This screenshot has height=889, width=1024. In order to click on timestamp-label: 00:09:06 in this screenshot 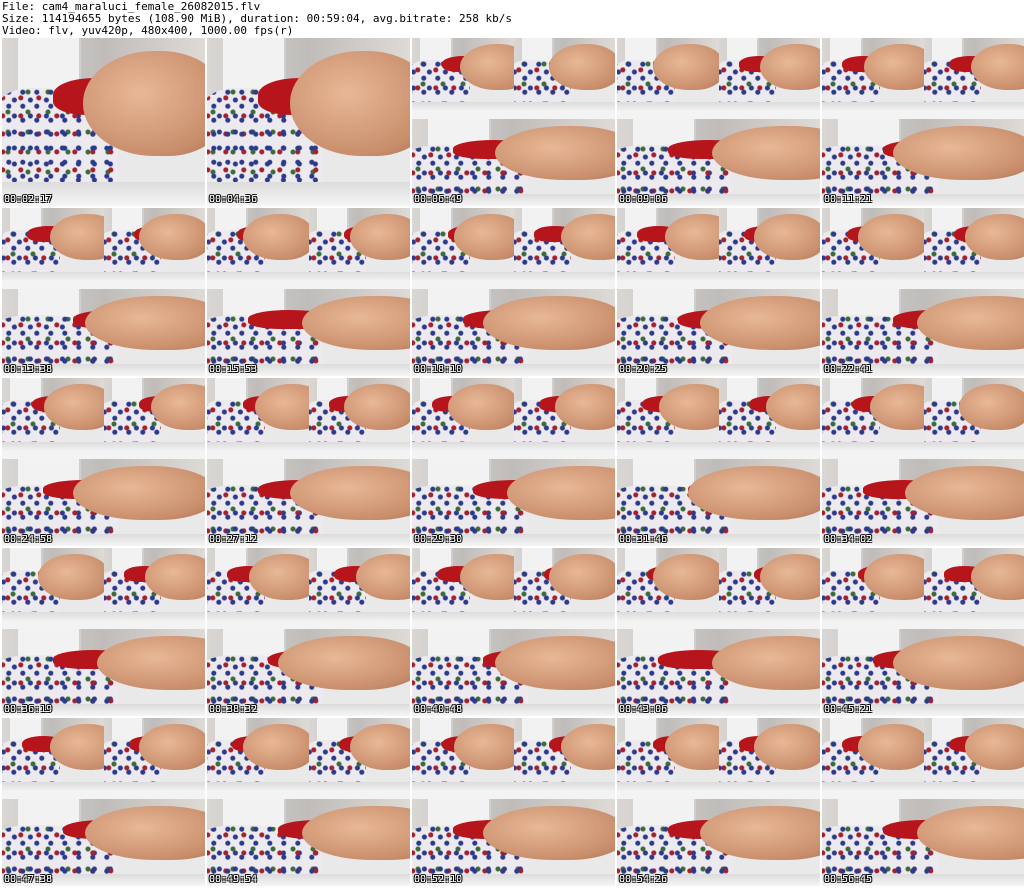, I will do `click(643, 199)`.